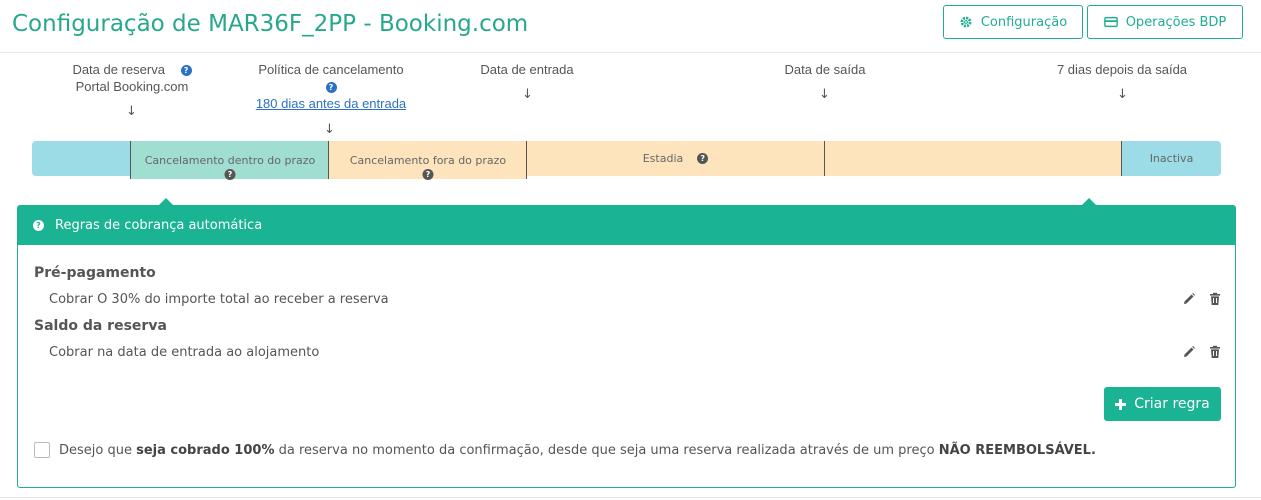 This screenshot has width=1261, height=500. What do you see at coordinates (95, 450) in the screenshot?
I see `consent-prefix: Desejo que` at bounding box center [95, 450].